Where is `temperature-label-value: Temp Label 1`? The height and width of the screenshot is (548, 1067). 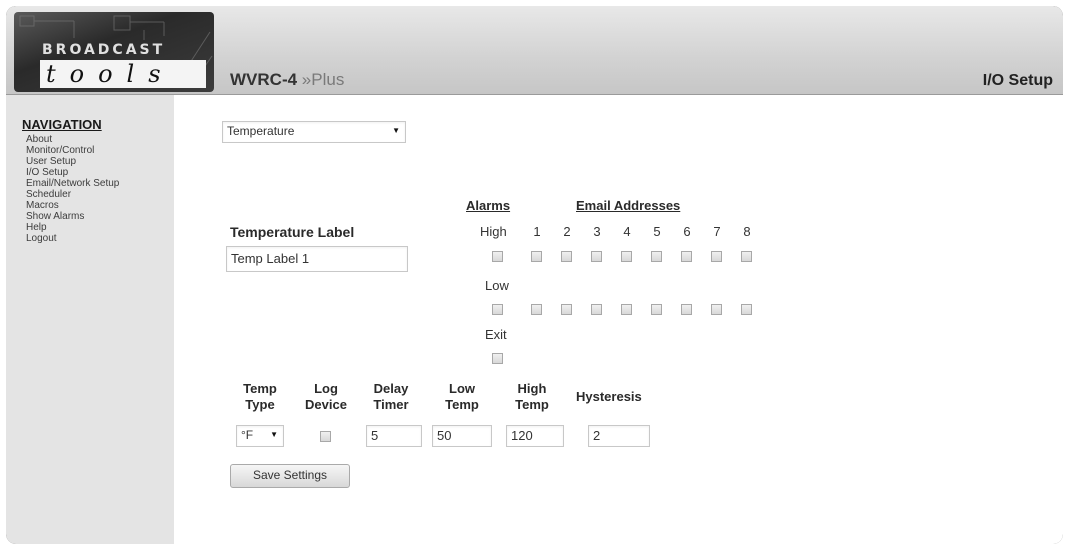 temperature-label-value: Temp Label 1 is located at coordinates (270, 258).